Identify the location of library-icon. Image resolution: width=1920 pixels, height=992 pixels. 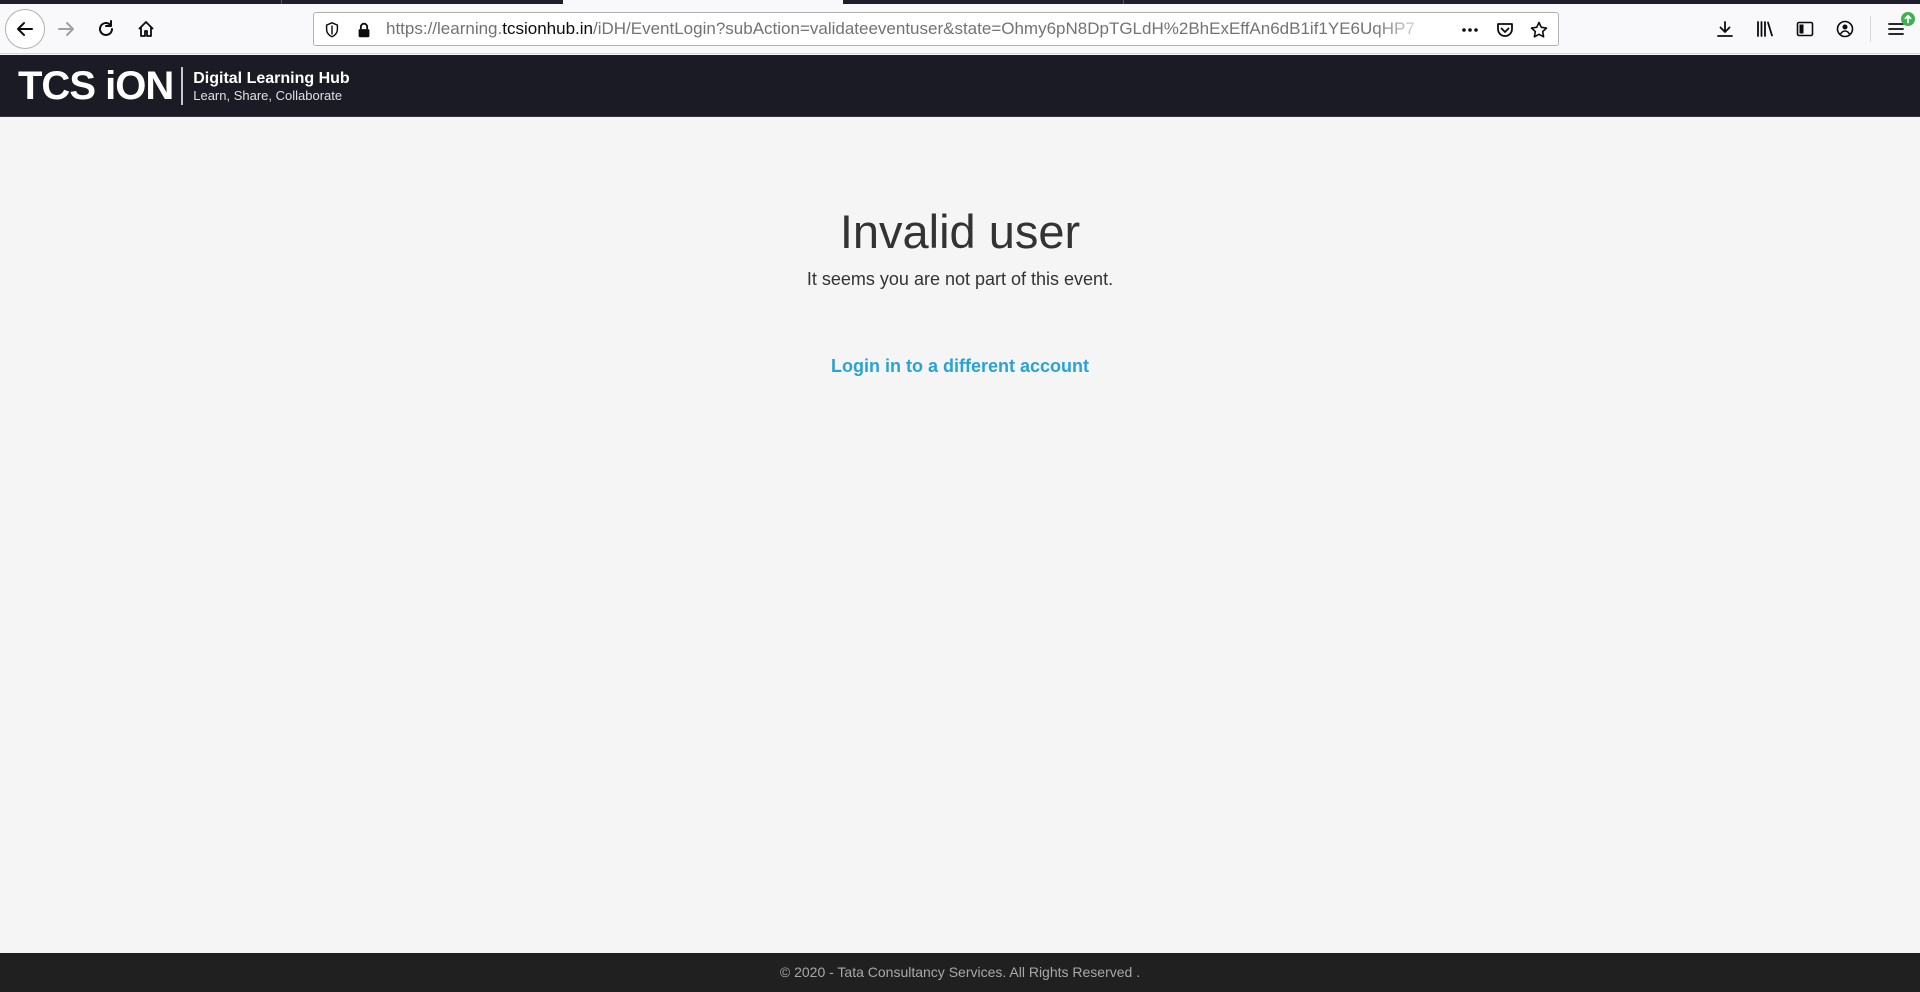
(1765, 29).